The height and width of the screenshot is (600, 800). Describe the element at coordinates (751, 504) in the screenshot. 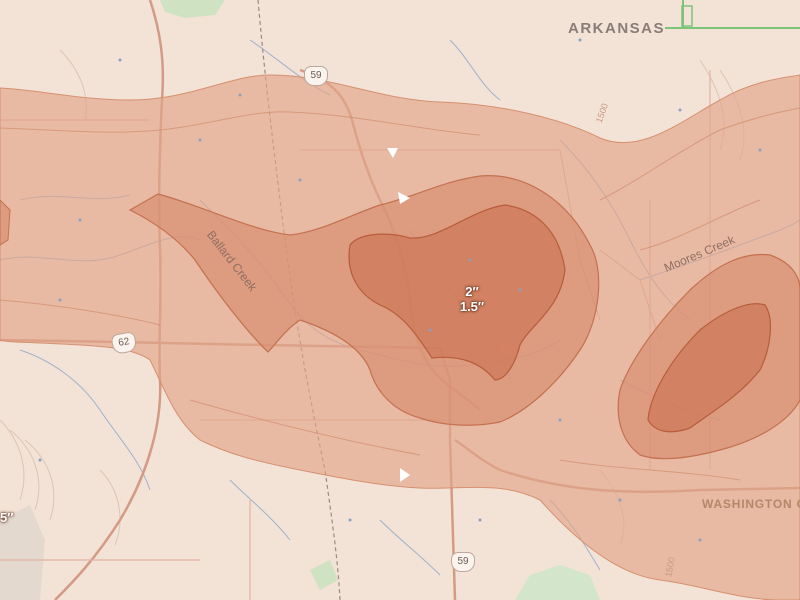

I see `county-label: WASHINGTON C` at that location.